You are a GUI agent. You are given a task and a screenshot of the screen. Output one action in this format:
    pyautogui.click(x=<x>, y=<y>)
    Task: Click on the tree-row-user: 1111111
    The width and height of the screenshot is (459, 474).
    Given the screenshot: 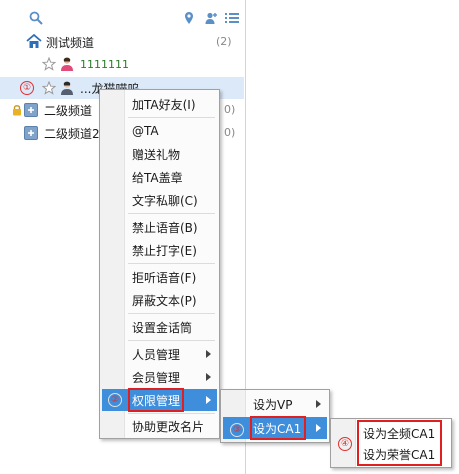 What is the action you would take?
    pyautogui.click(x=122, y=64)
    